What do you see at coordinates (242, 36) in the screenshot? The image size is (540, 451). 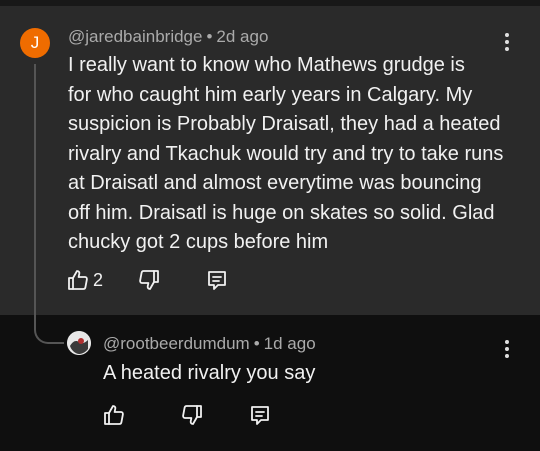 I see `comment-time: 2d ago` at bounding box center [242, 36].